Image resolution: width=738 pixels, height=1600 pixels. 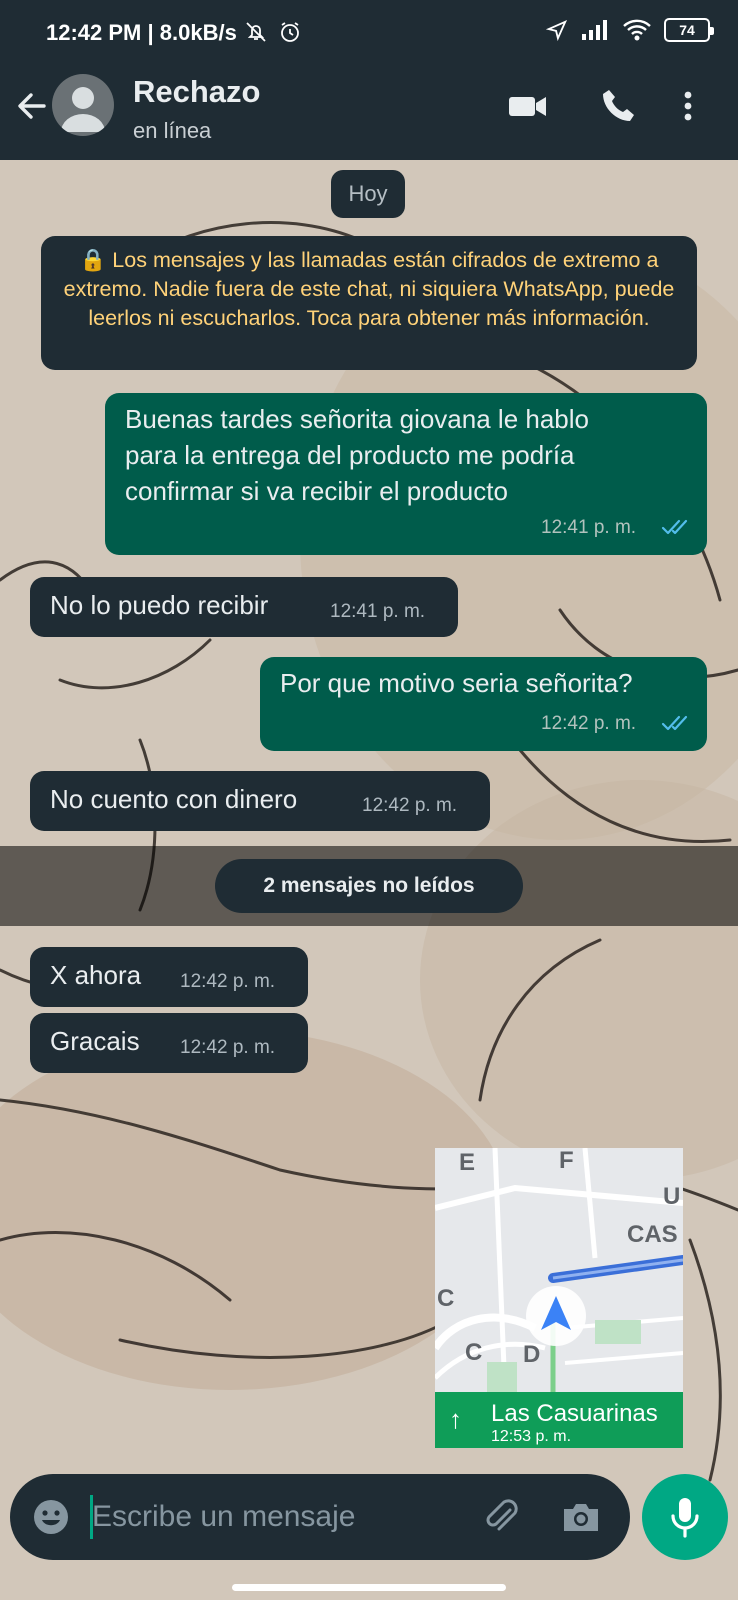 I want to click on message-bubble-incoming: No cuento con dinero 12:42 p. m., so click(x=260, y=801).